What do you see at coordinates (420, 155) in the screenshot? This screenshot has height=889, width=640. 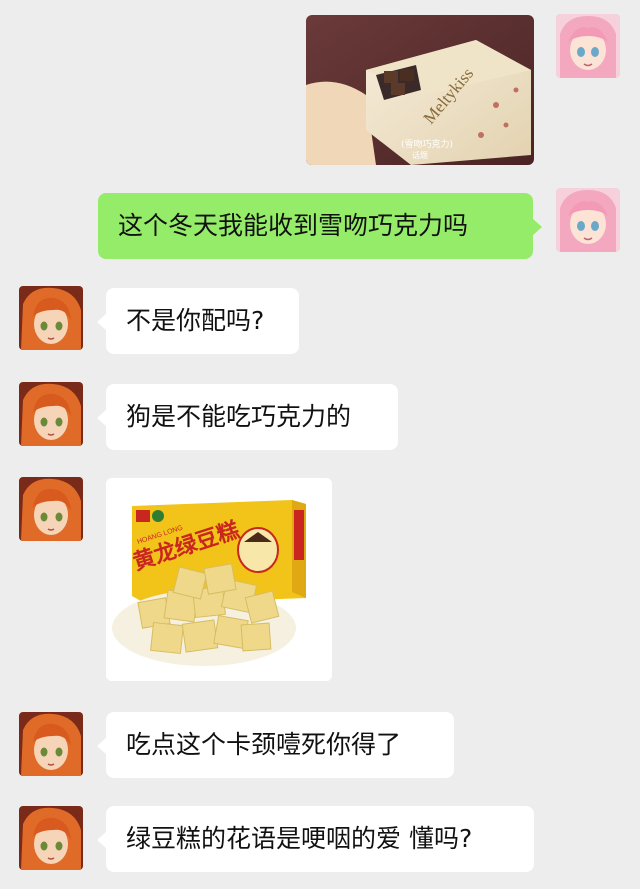 I see `svg-text: 话题` at bounding box center [420, 155].